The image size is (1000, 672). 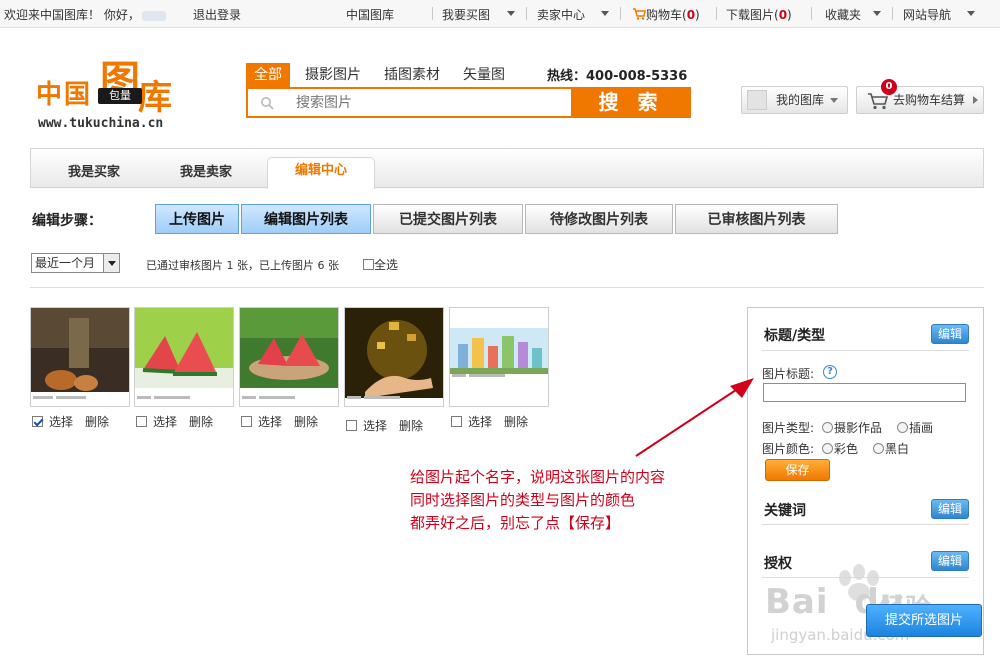 What do you see at coordinates (507, 287) in the screenshot?
I see `divider` at bounding box center [507, 287].